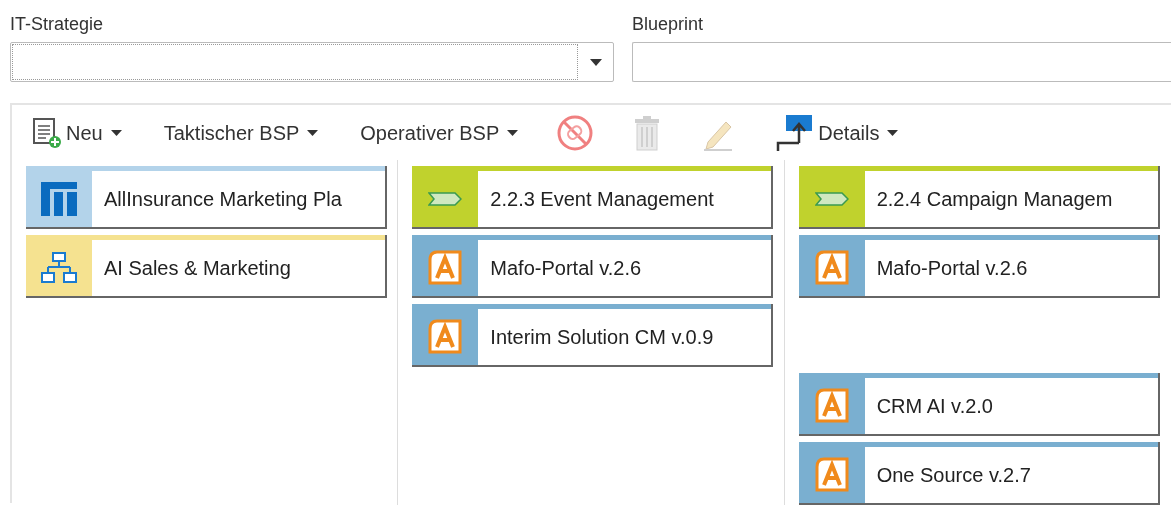 This screenshot has height=508, width=1171. What do you see at coordinates (934, 406) in the screenshot?
I see `card-title: CRM AI v.2.0` at bounding box center [934, 406].